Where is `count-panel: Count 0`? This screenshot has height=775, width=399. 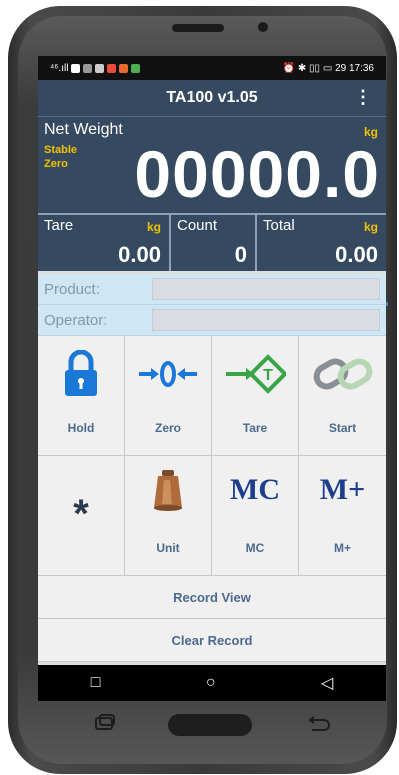
count-panel: Count 0 is located at coordinates (214, 243).